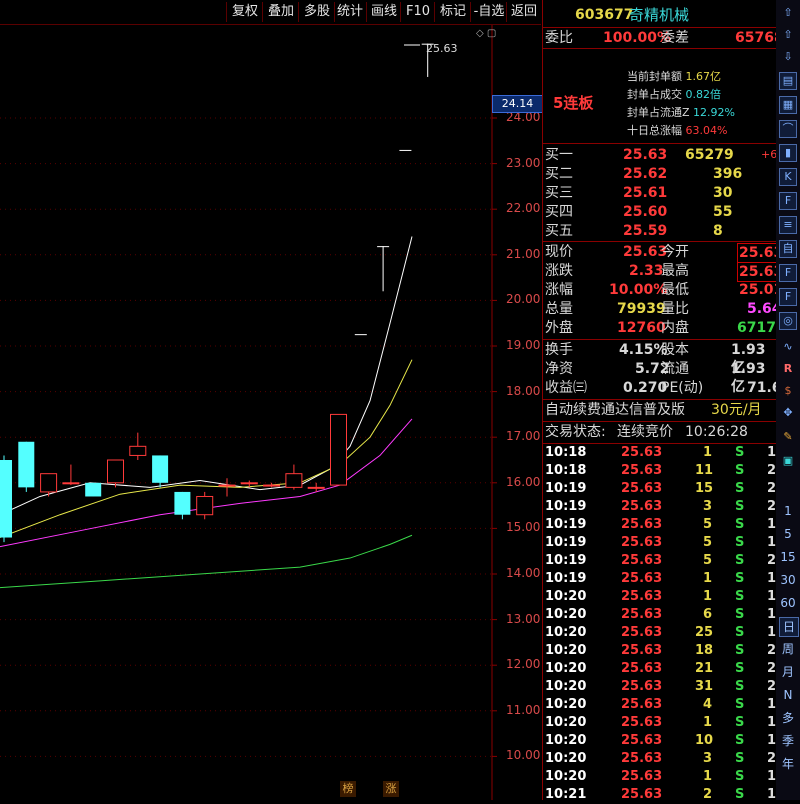  What do you see at coordinates (788, 580) in the screenshot?
I see `period-button: 30` at bounding box center [788, 580].